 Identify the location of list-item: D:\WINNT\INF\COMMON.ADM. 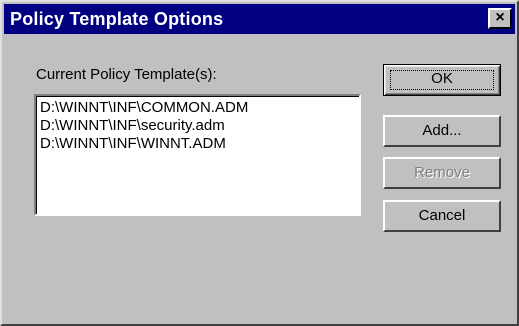
(144, 107).